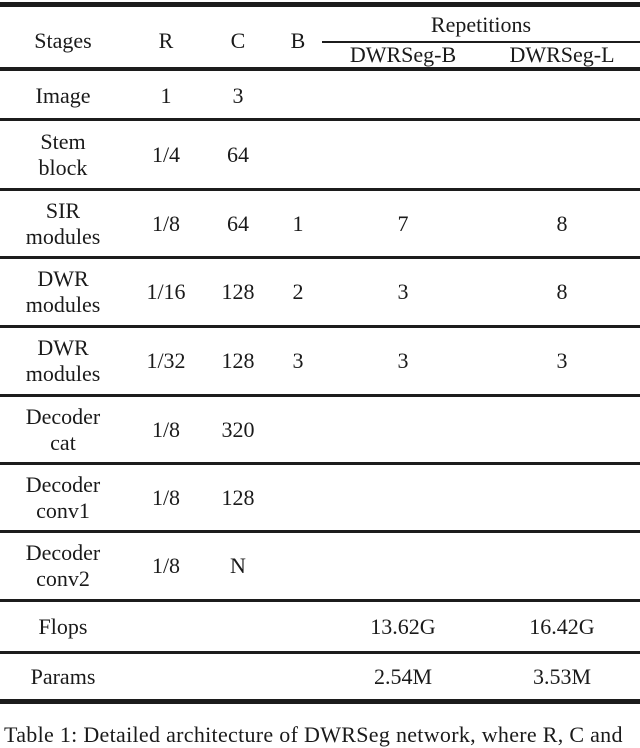  Describe the element at coordinates (166, 40) in the screenshot. I see `header-r: R` at that location.